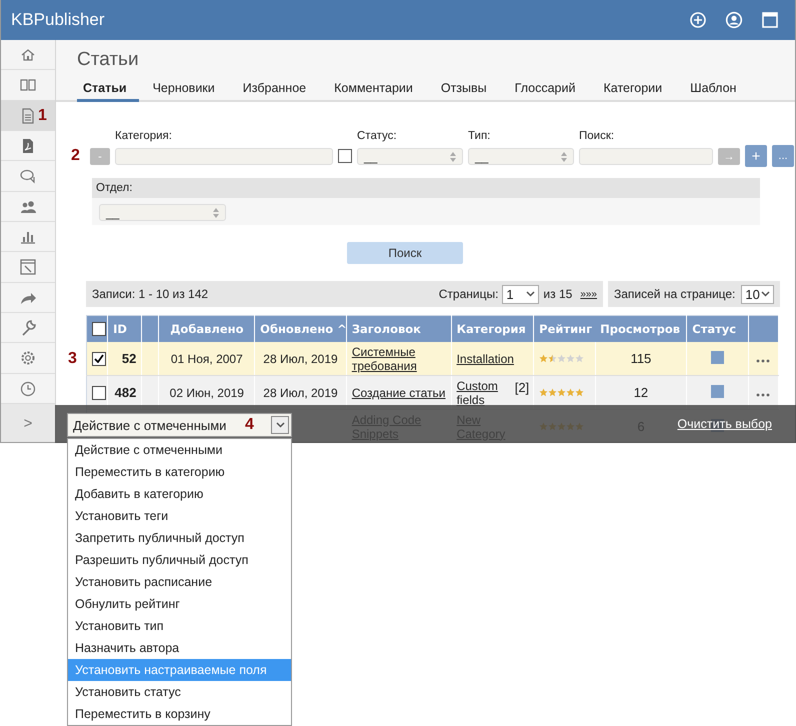 This screenshot has height=726, width=796. What do you see at coordinates (770, 20) in the screenshot?
I see `window-icon` at bounding box center [770, 20].